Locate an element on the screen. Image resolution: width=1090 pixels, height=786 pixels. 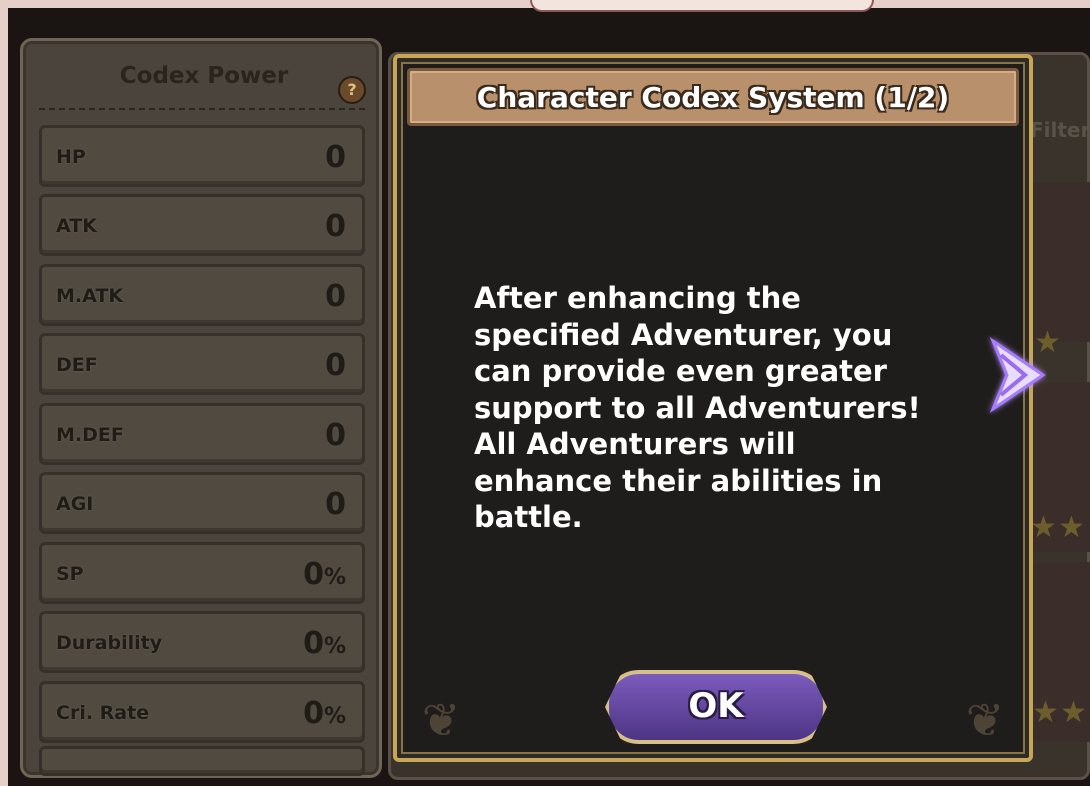
ok-button: OK is located at coordinates (716, 707).